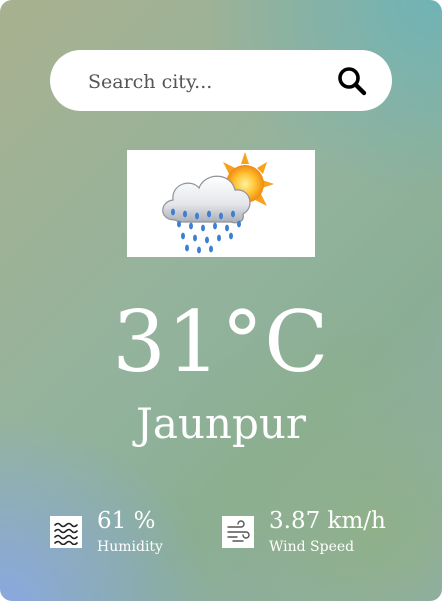 The image size is (442, 601). Describe the element at coordinates (126, 521) in the screenshot. I see `humidity-value: 61 %` at that location.